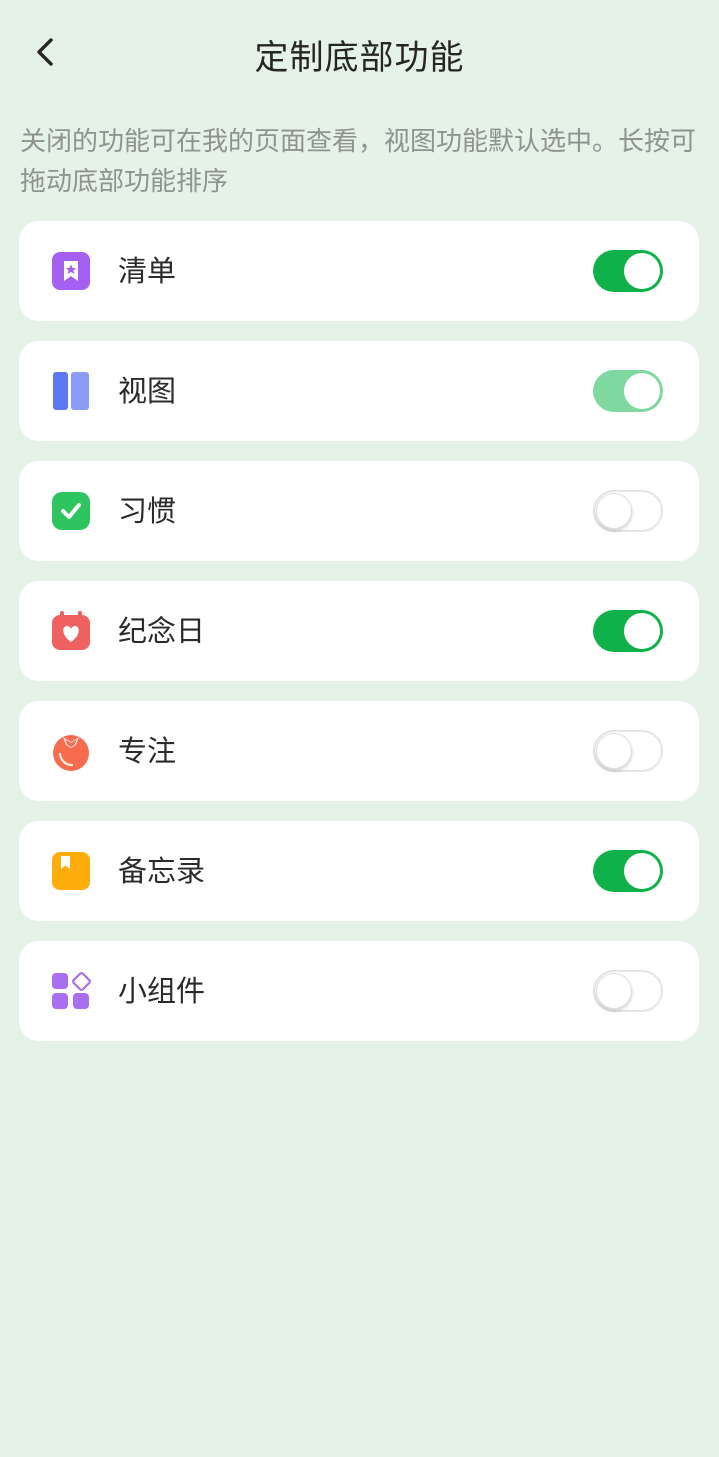 Image resolution: width=719 pixels, height=1457 pixels. Describe the element at coordinates (71, 990) in the screenshot. I see `widgets-grid-icon` at that location.